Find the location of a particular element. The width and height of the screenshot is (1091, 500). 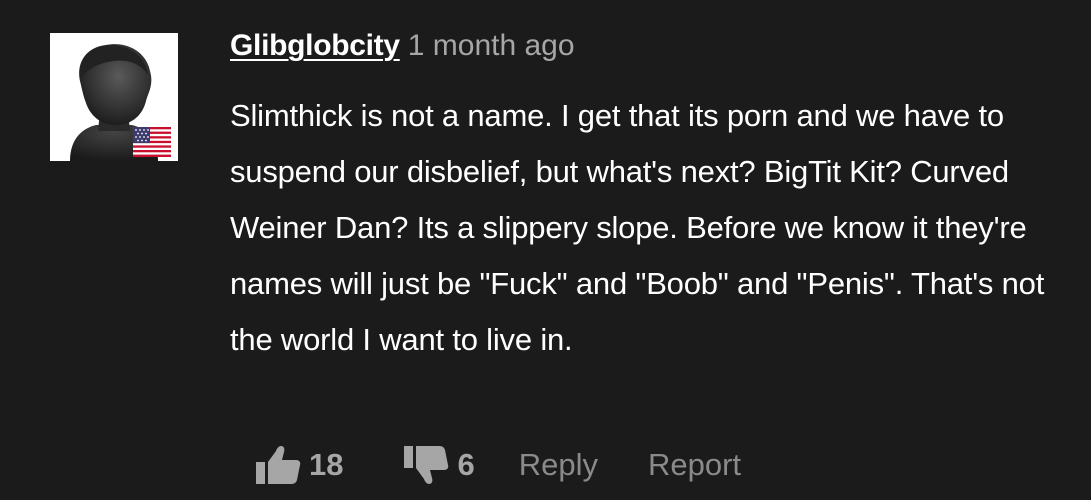

report-button: Report is located at coordinates (694, 465).